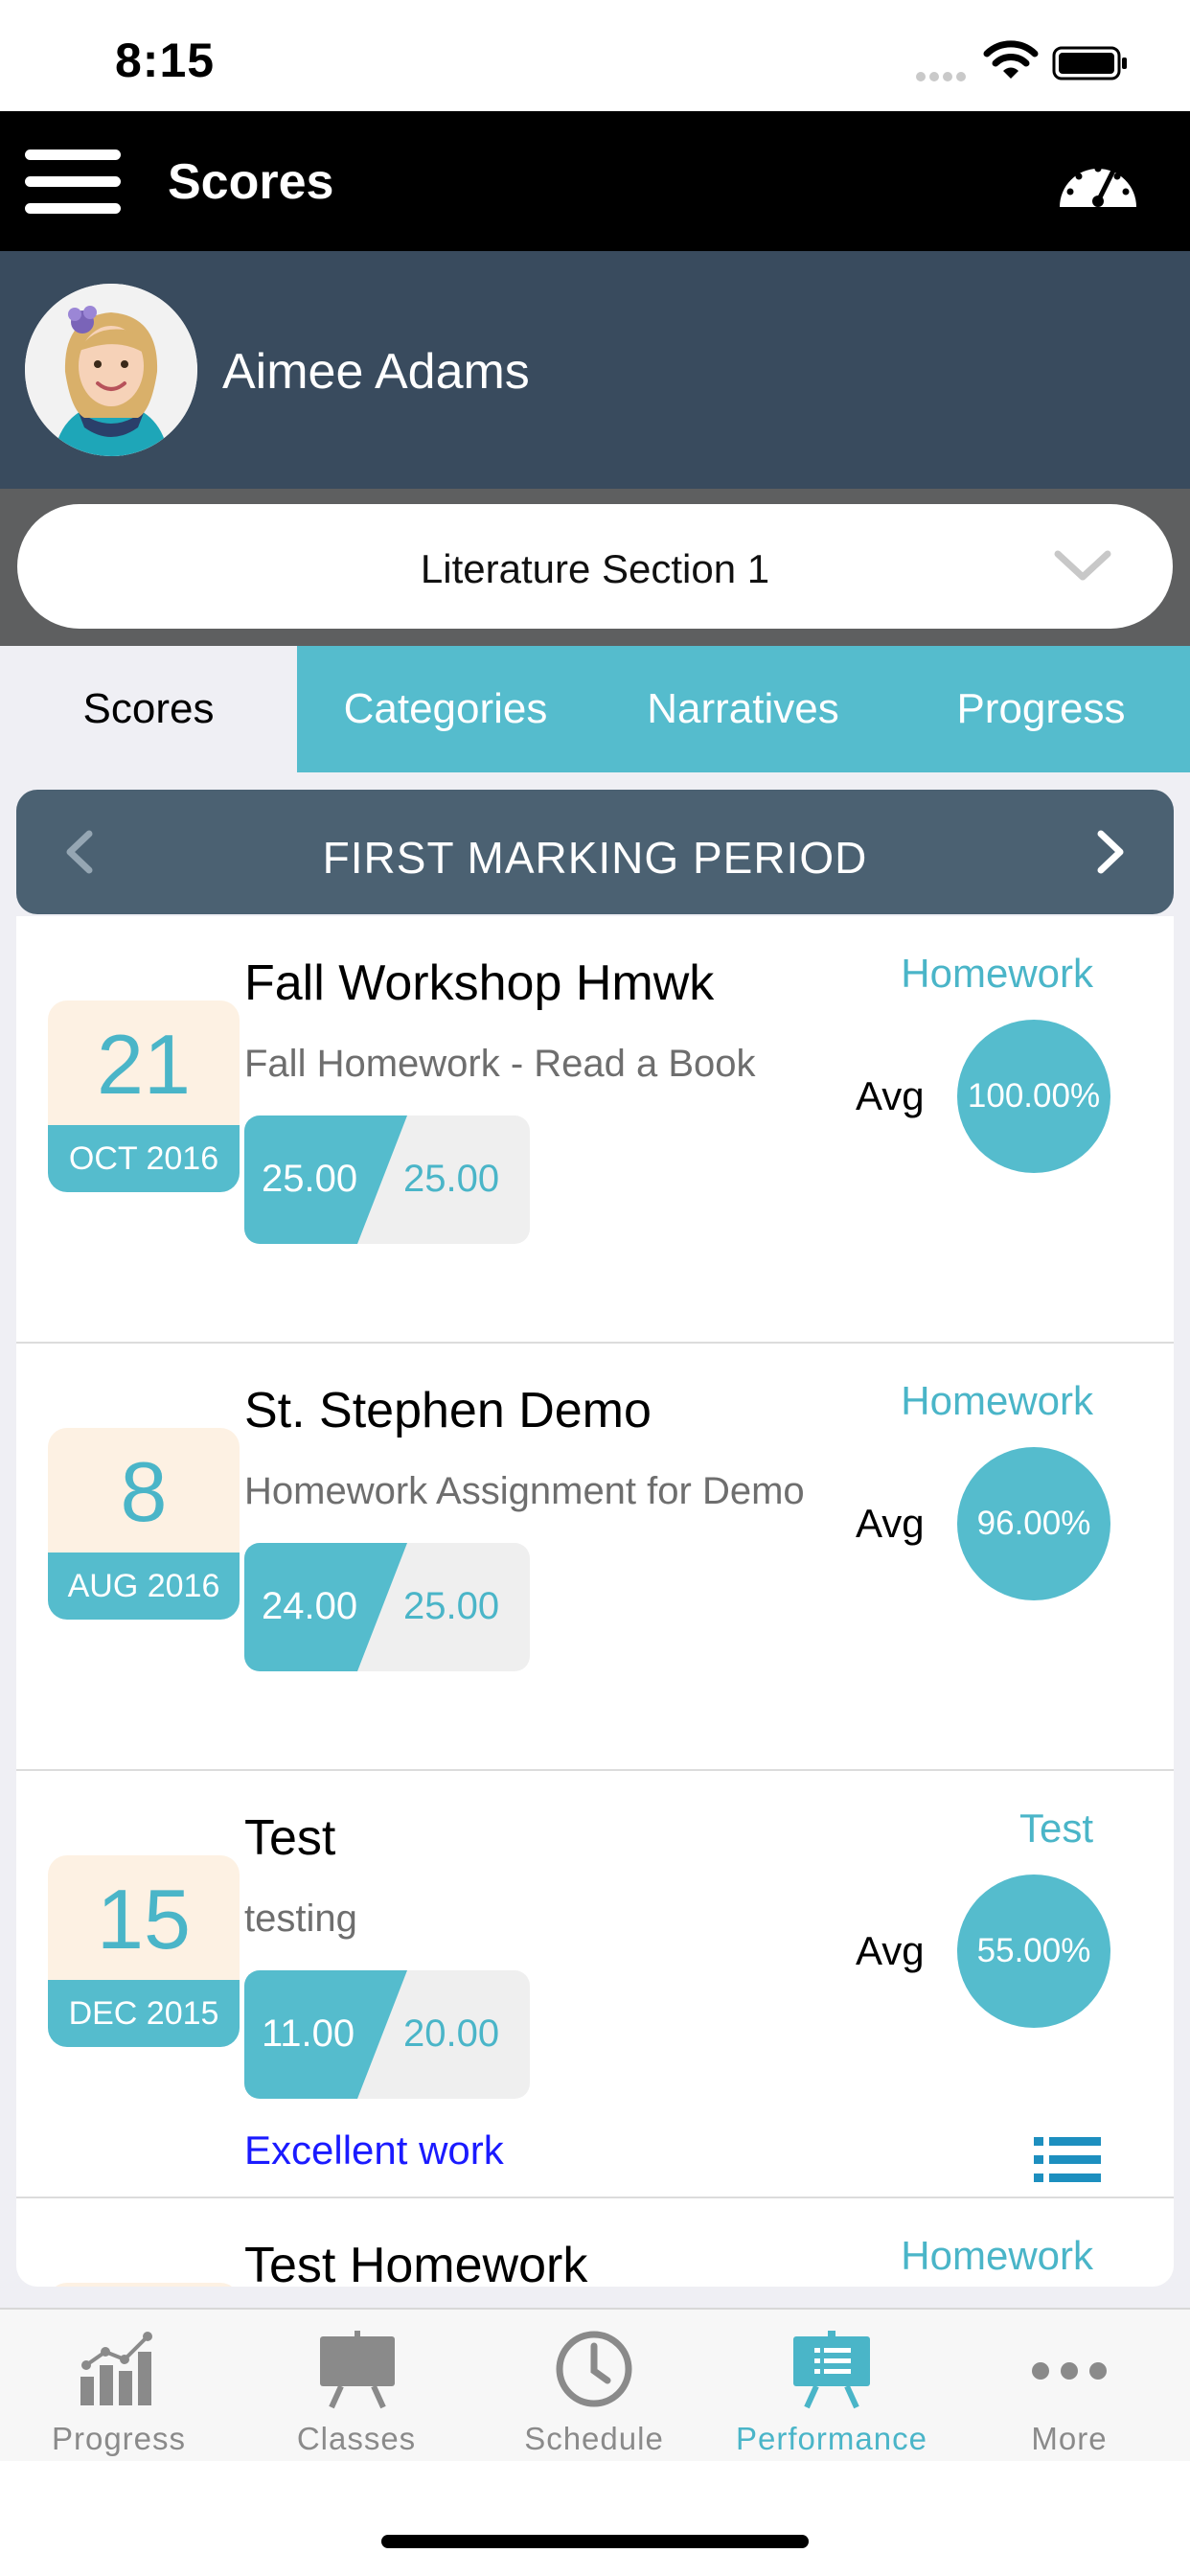 The image size is (1190, 2576). I want to click on teacher-comment: Excellent work, so click(374, 2150).